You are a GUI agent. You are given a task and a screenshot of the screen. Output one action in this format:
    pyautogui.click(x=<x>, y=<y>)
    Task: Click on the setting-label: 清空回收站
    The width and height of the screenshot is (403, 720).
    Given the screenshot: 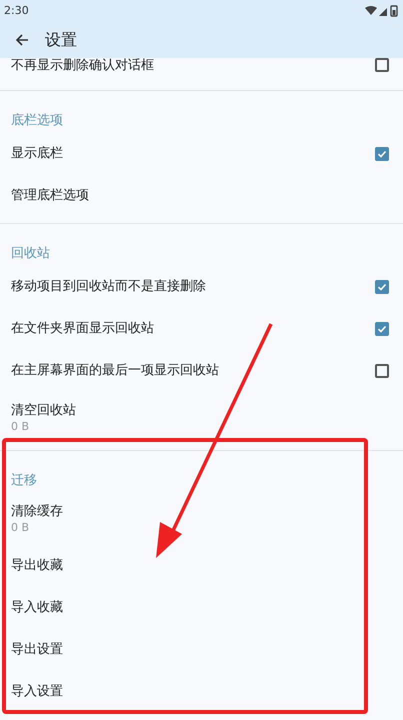 What is the action you would take?
    pyautogui.click(x=43, y=410)
    